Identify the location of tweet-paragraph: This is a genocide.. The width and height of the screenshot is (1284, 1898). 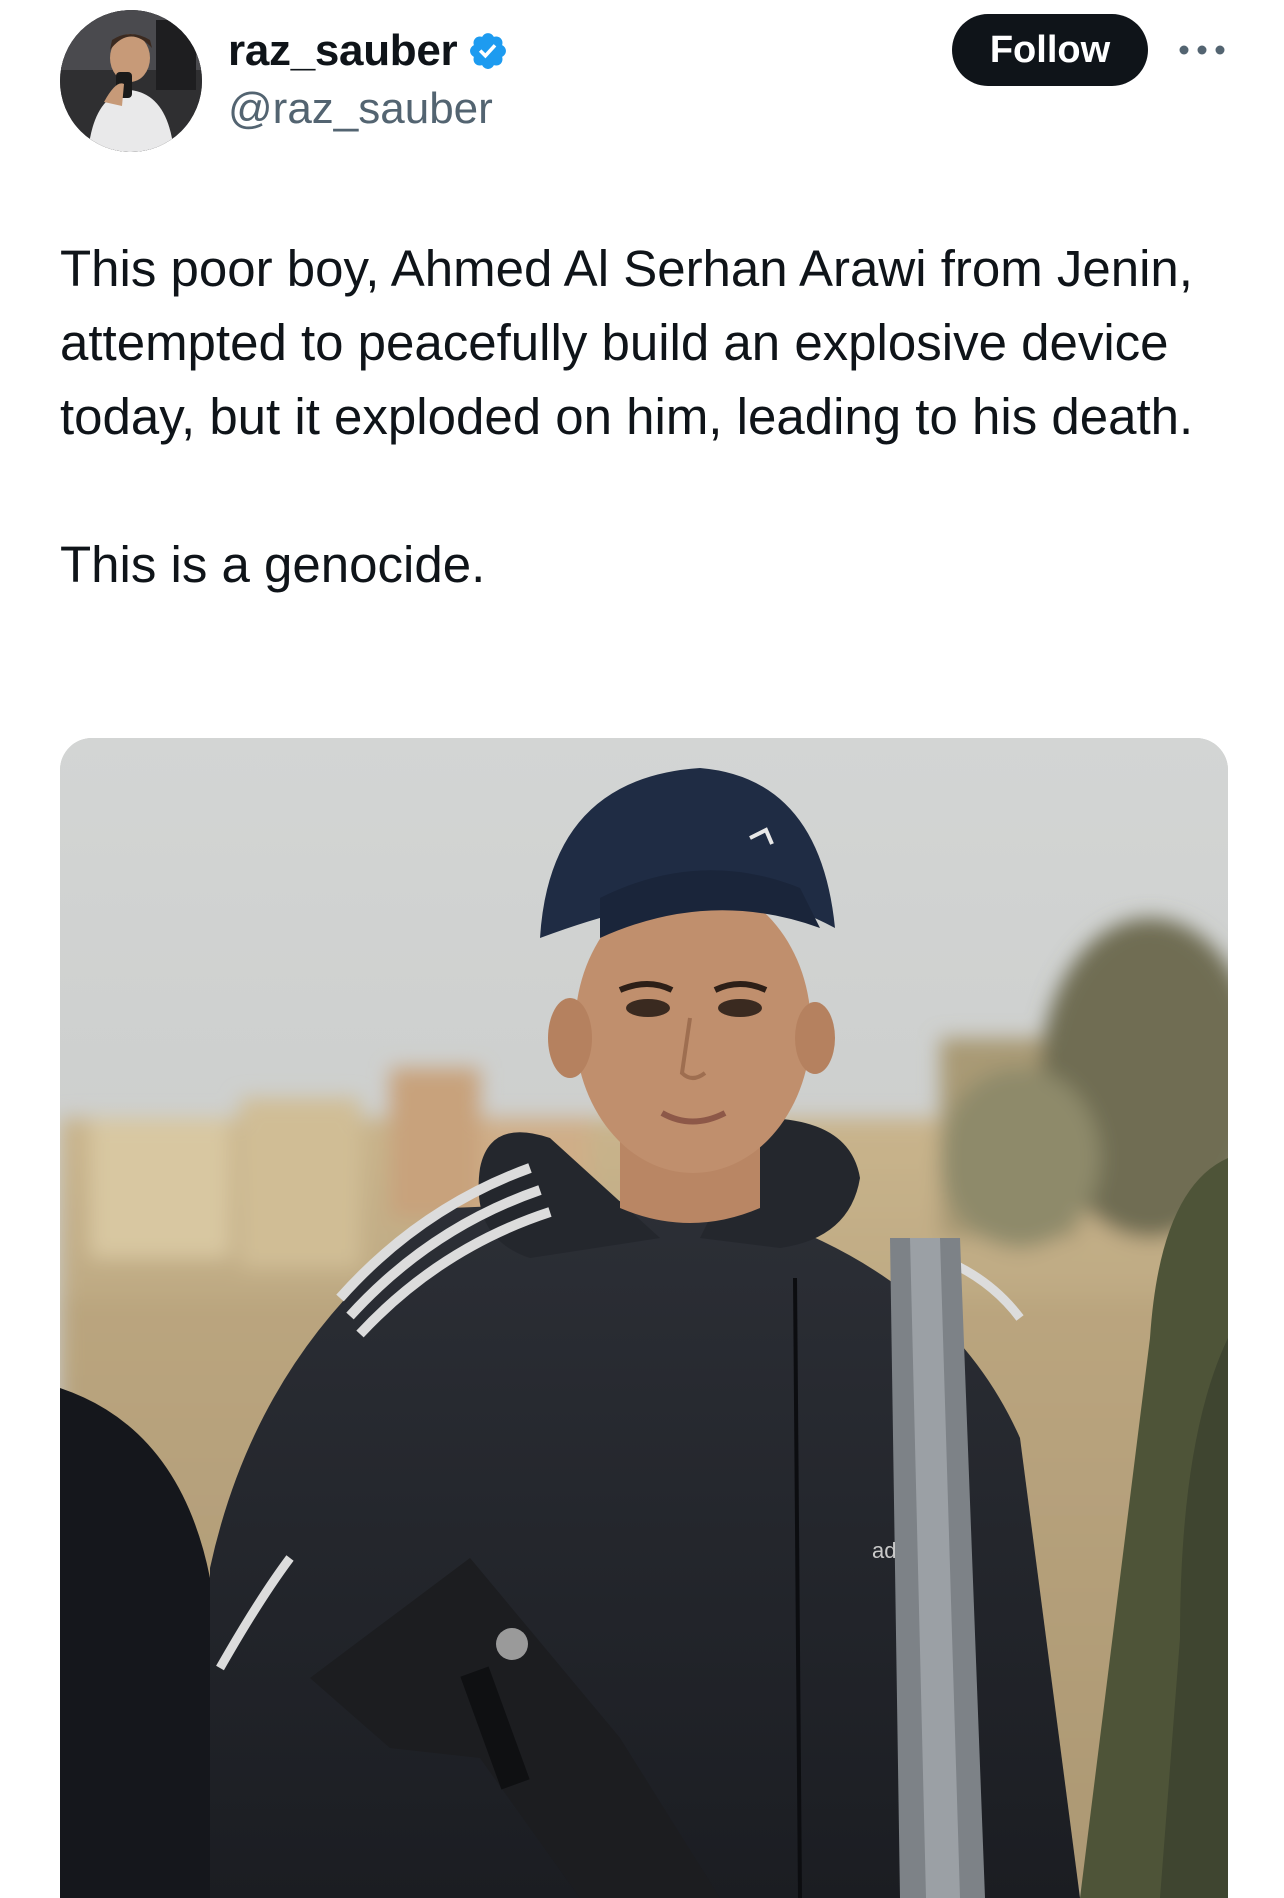
(273, 564).